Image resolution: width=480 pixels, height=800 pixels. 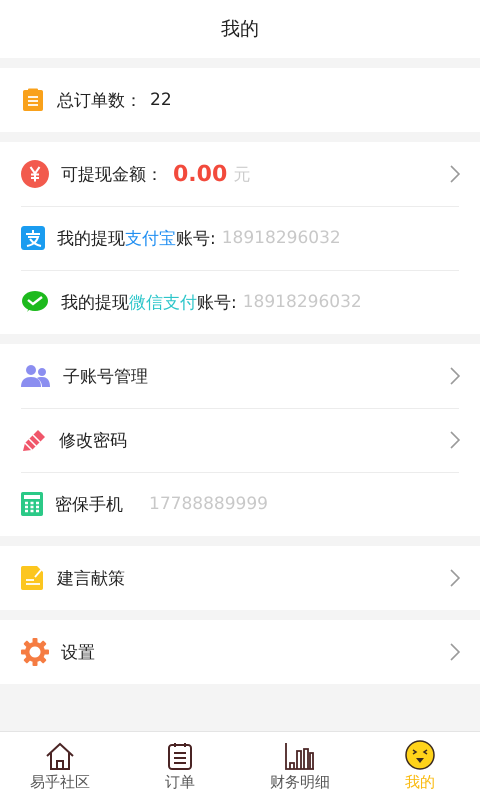 I want to click on item-label: 可提现金额：, so click(x=112, y=175).